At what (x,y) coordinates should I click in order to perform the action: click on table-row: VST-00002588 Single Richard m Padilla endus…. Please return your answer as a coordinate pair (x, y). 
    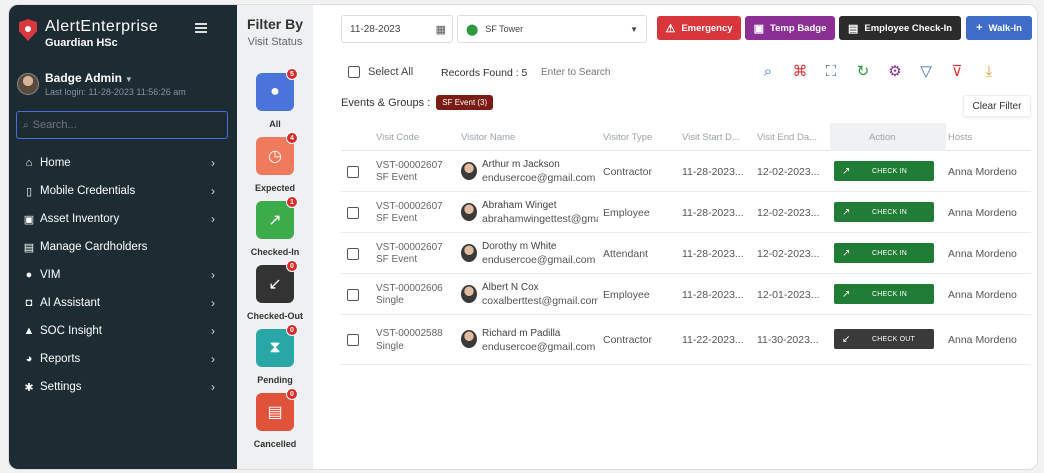
    Looking at the image, I should click on (686, 340).